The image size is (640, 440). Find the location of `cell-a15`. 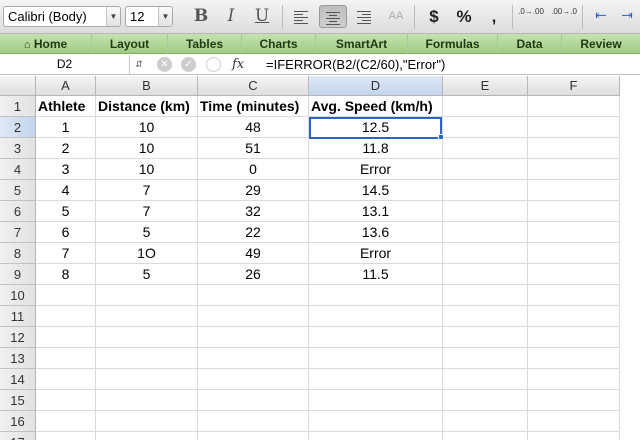

cell-a15 is located at coordinates (66, 400).